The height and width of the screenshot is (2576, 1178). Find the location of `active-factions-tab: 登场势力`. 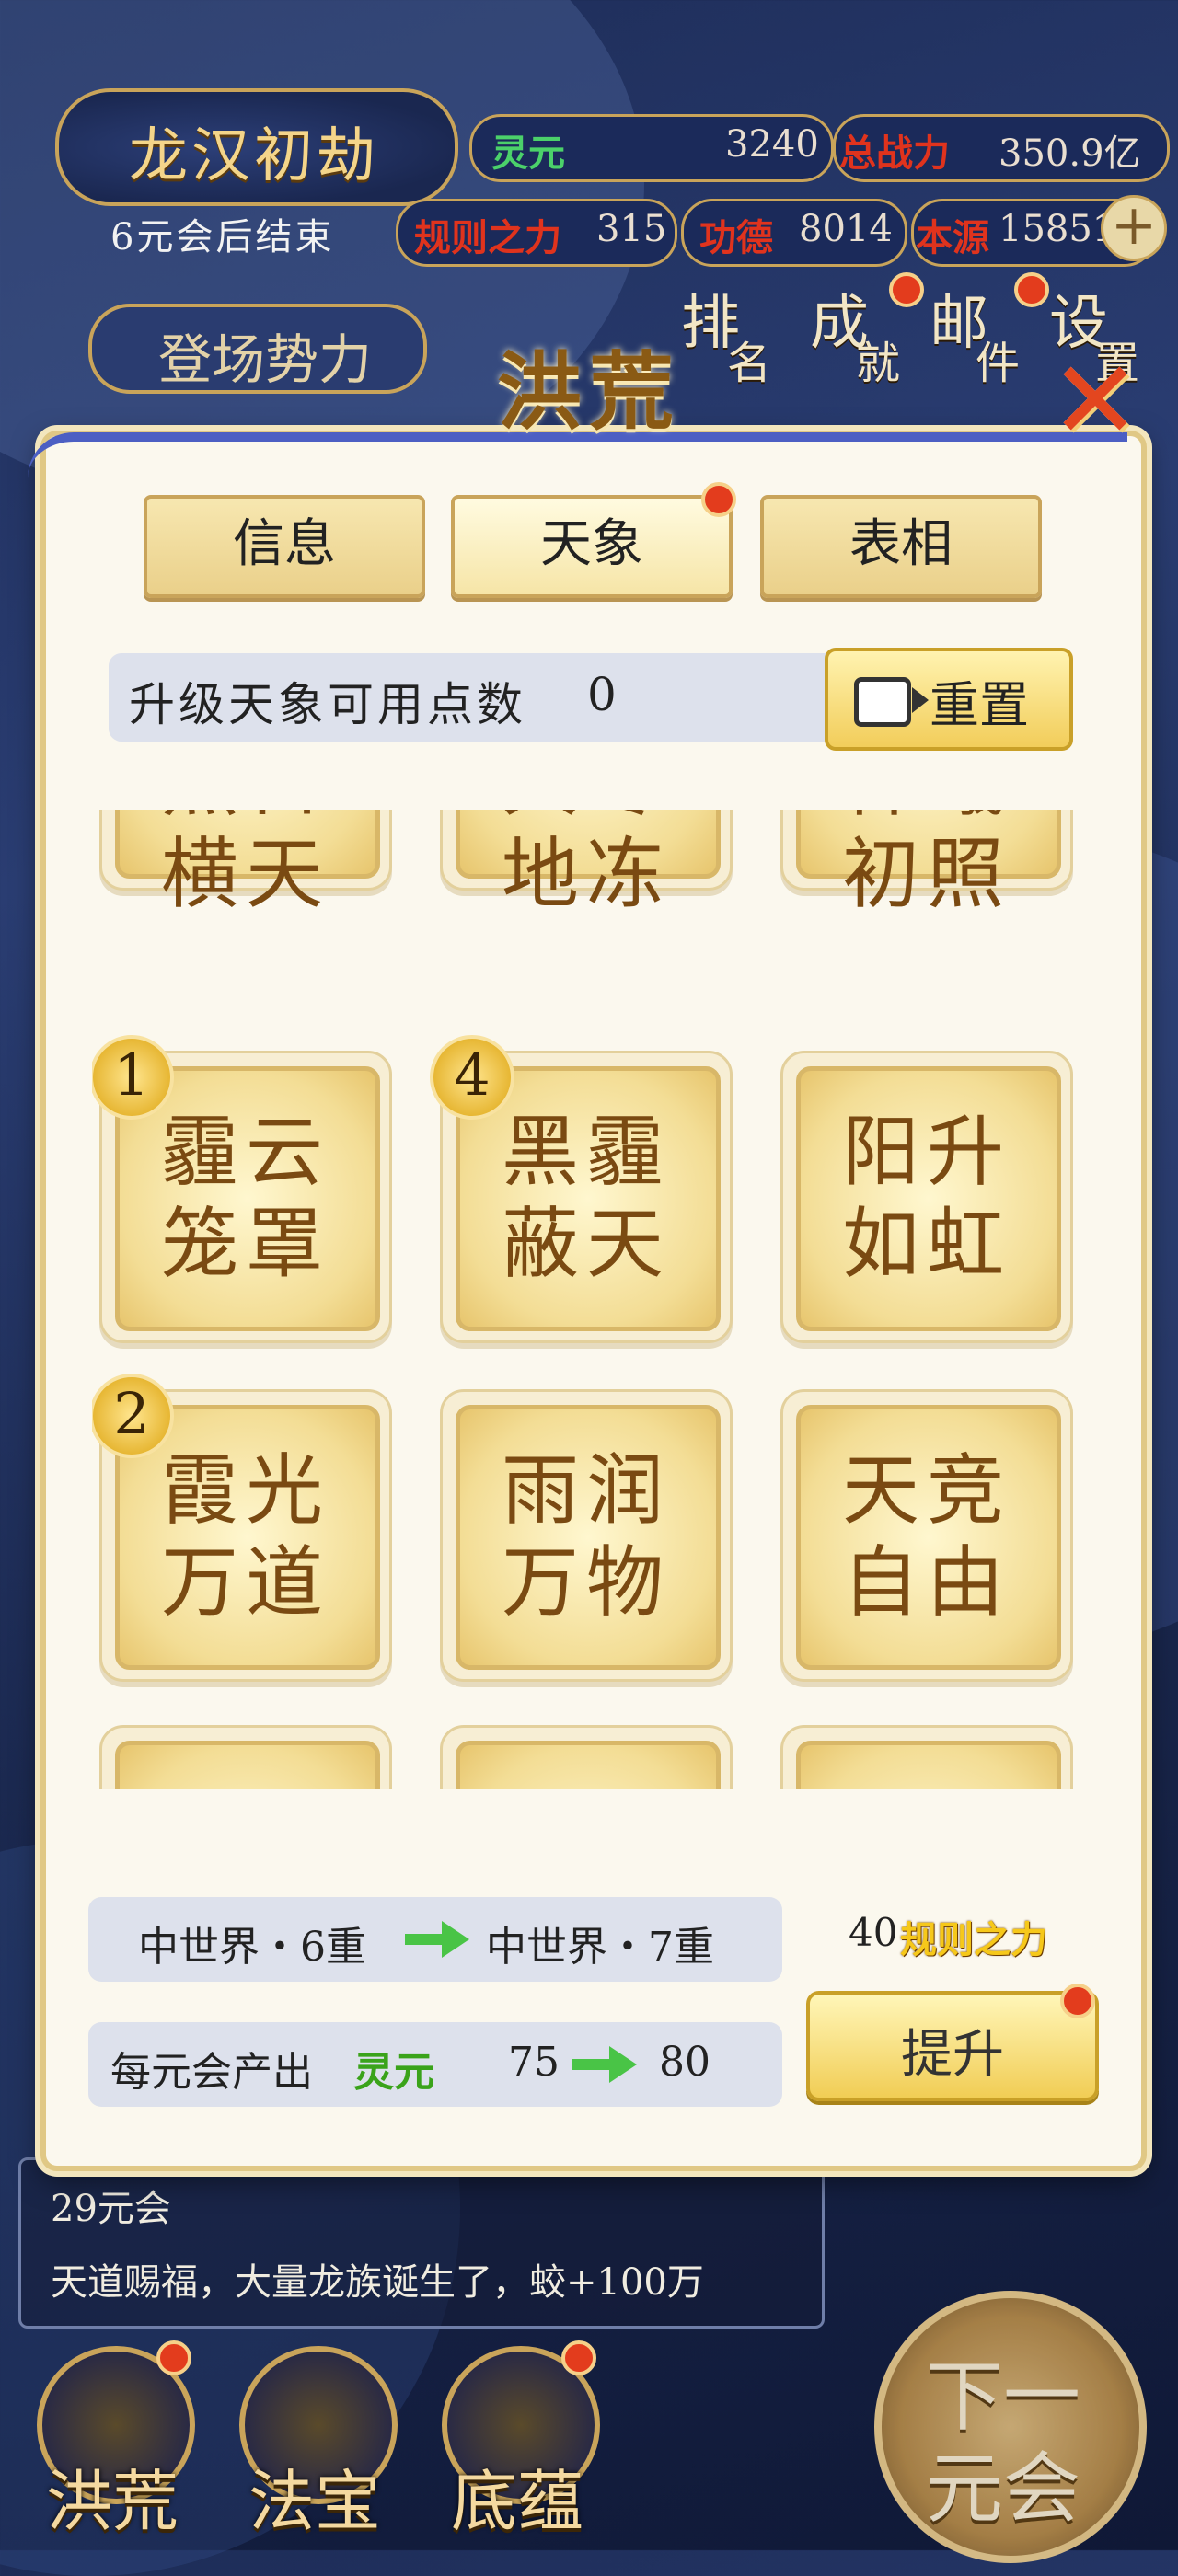

active-factions-tab: 登场势力 is located at coordinates (257, 349).